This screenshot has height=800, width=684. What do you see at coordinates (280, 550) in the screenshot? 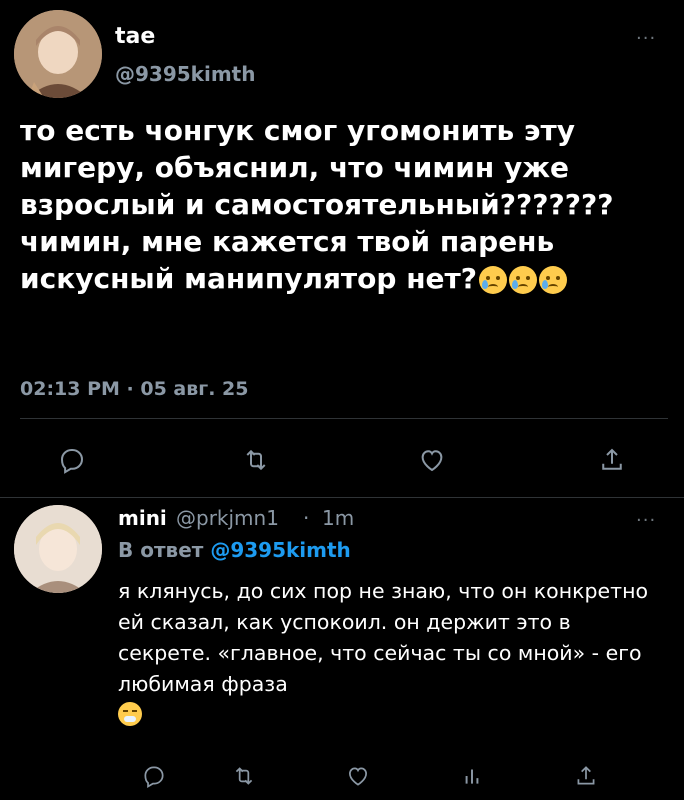
I see `reply-to-handle: @9395kimth` at bounding box center [280, 550].